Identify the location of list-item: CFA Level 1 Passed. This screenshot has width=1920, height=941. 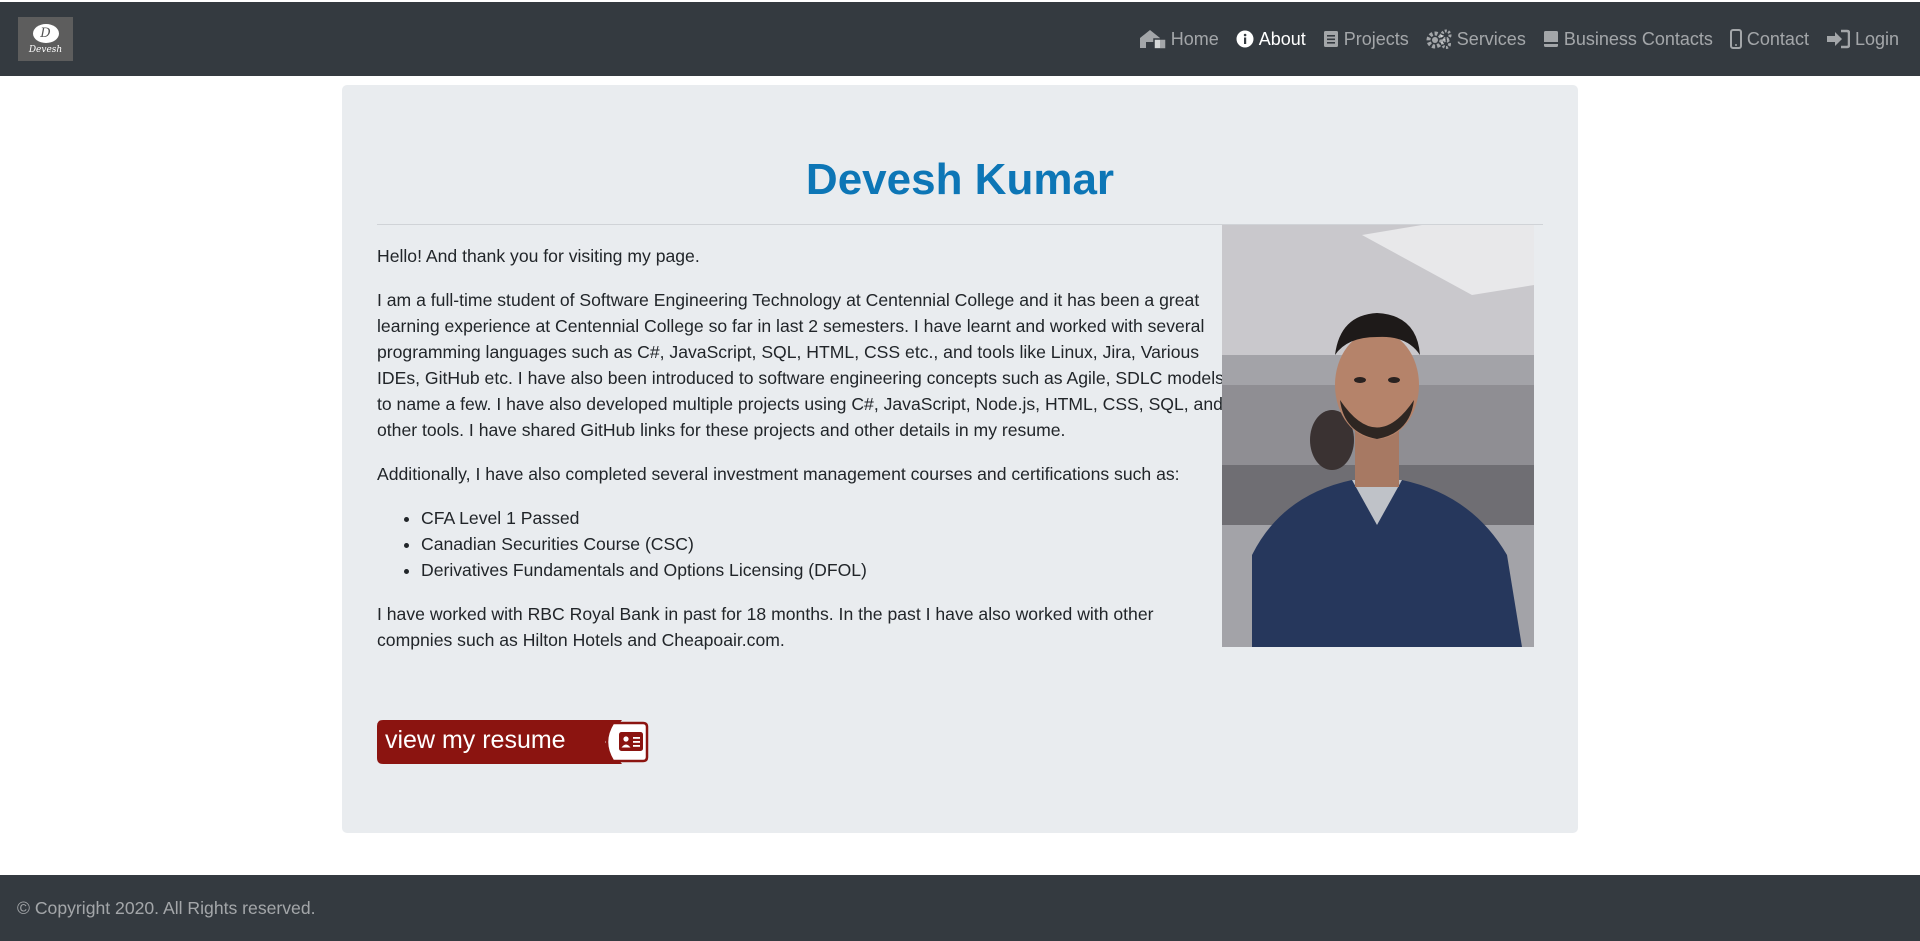
(824, 518).